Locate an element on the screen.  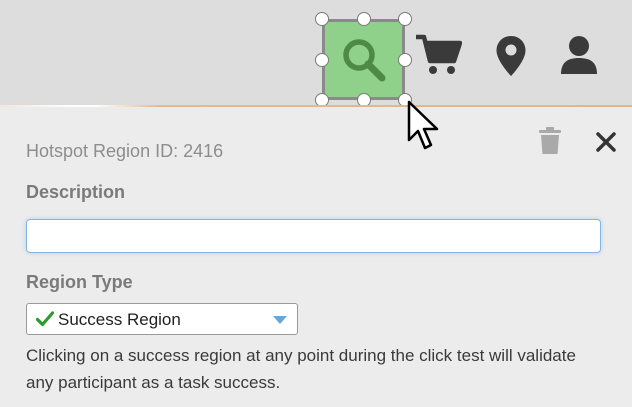
cart-icon is located at coordinates (439, 54).